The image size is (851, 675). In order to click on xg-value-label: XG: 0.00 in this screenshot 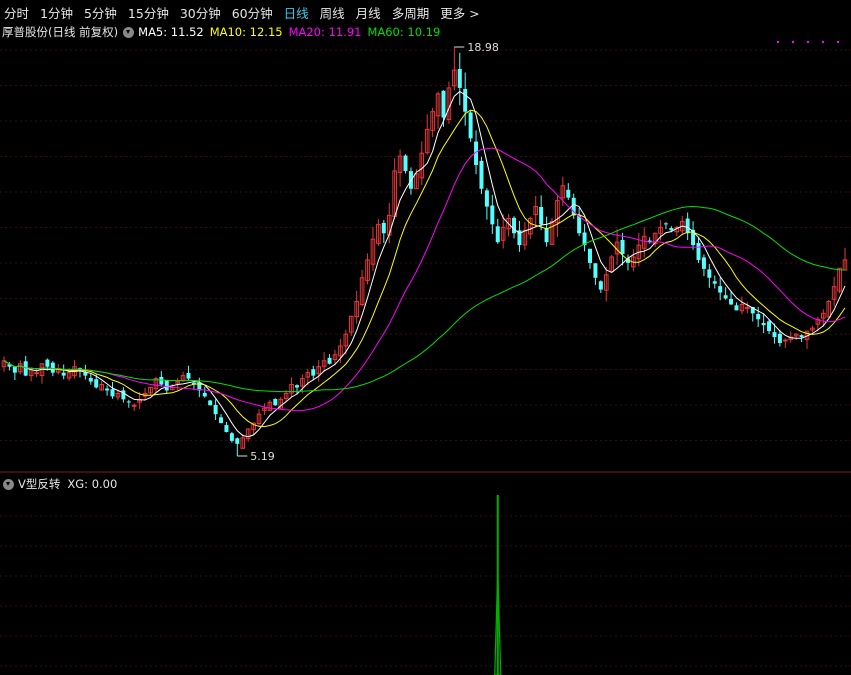, I will do `click(92, 484)`.